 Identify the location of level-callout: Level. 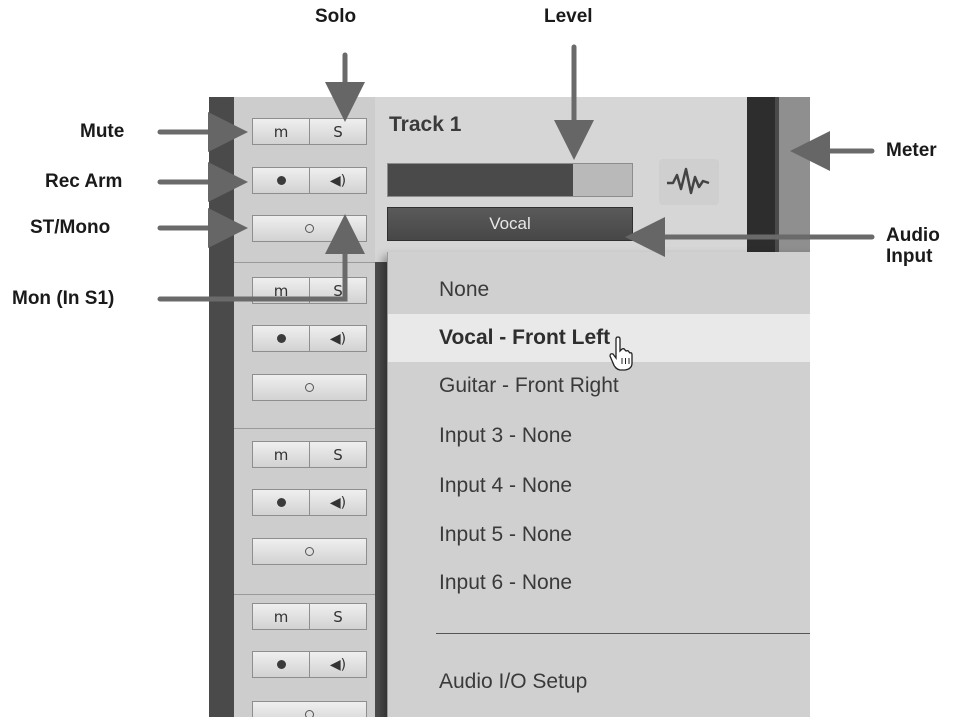
(568, 16).